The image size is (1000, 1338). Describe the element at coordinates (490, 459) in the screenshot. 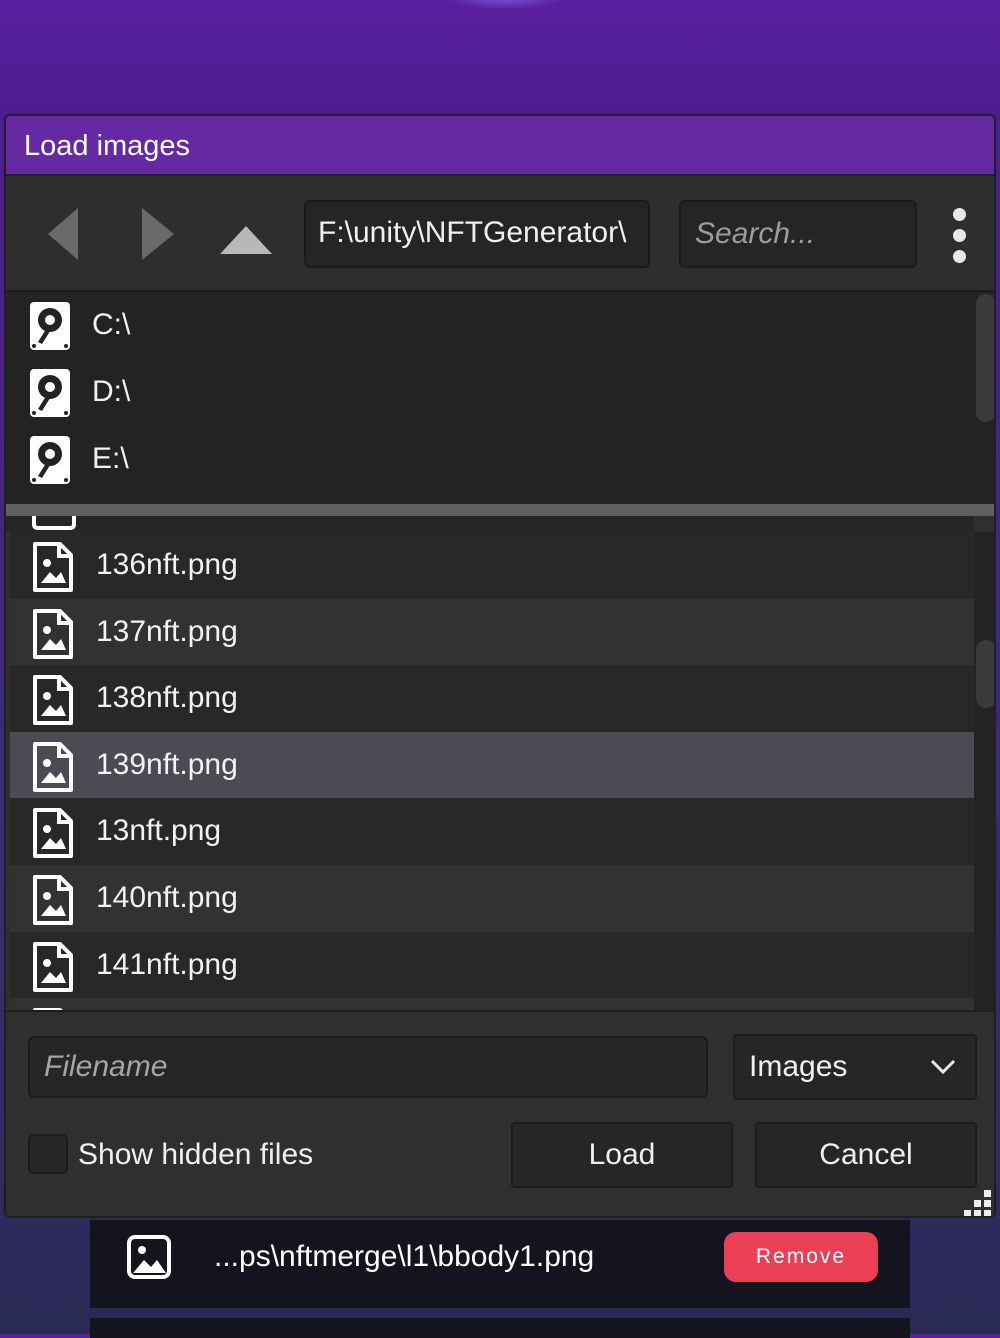

I see `drive-item: E:\` at that location.